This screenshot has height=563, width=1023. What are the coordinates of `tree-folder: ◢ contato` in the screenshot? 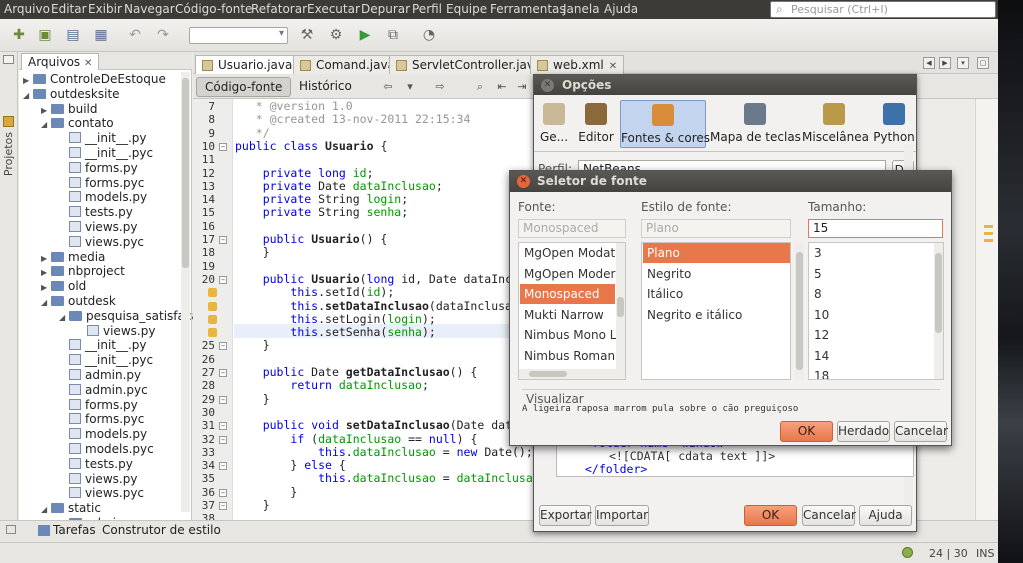 It's located at (77, 123).